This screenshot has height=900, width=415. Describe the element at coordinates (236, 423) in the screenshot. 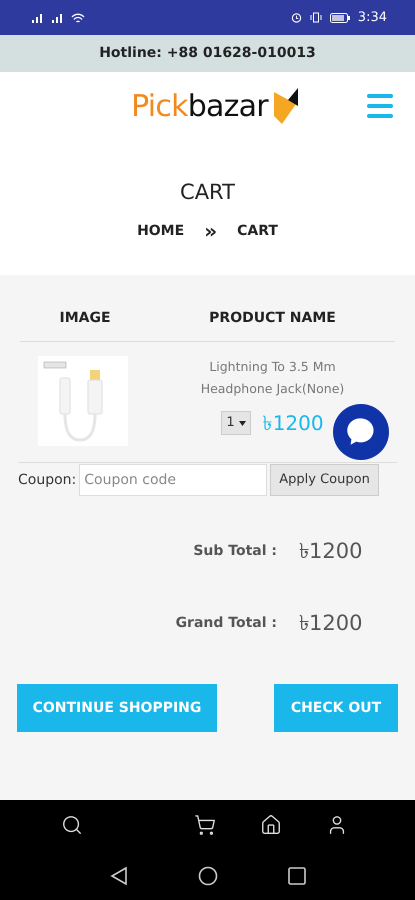

I see `quantity-select: 1` at that location.